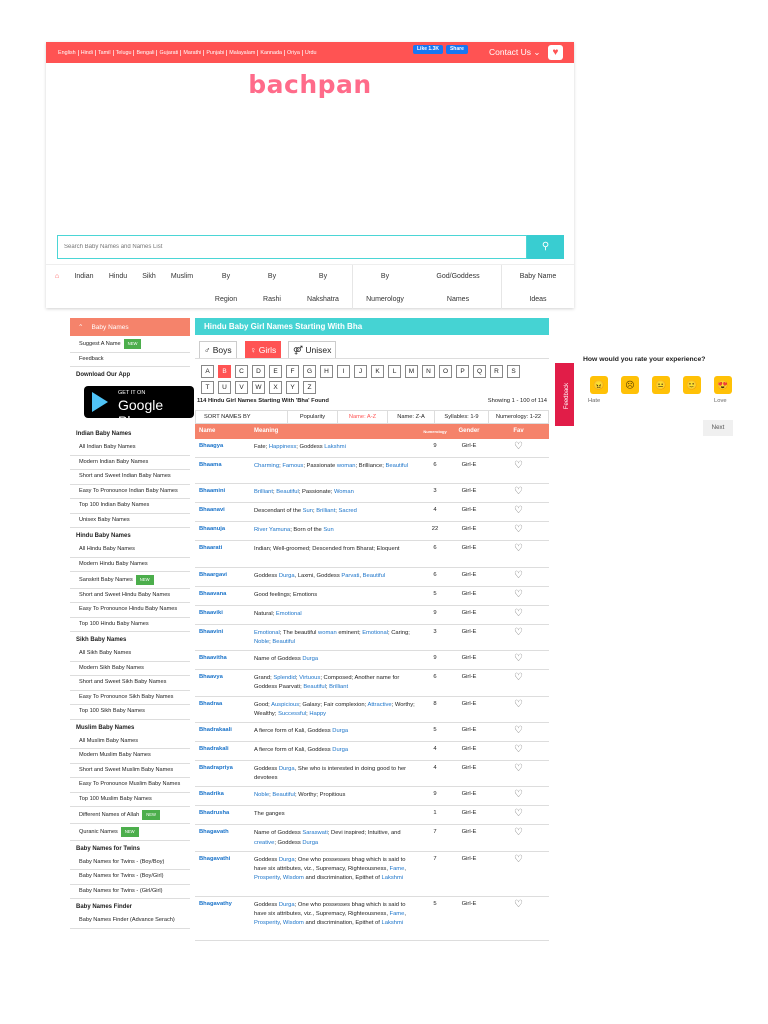 This screenshot has width=768, height=1024. What do you see at coordinates (222, 792) in the screenshot?
I see `name-link: Bhadrika` at bounding box center [222, 792].